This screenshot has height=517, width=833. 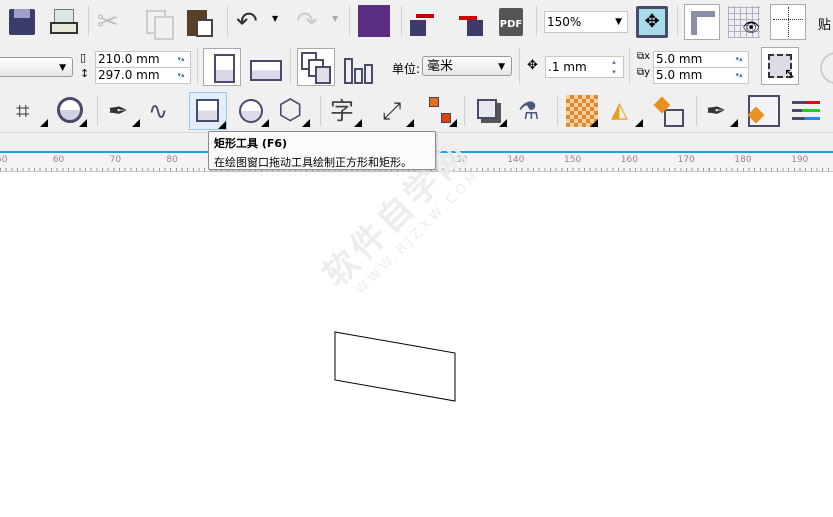 What do you see at coordinates (4, 160) in the screenshot?
I see `ruler-tick-label: 50` at bounding box center [4, 160].